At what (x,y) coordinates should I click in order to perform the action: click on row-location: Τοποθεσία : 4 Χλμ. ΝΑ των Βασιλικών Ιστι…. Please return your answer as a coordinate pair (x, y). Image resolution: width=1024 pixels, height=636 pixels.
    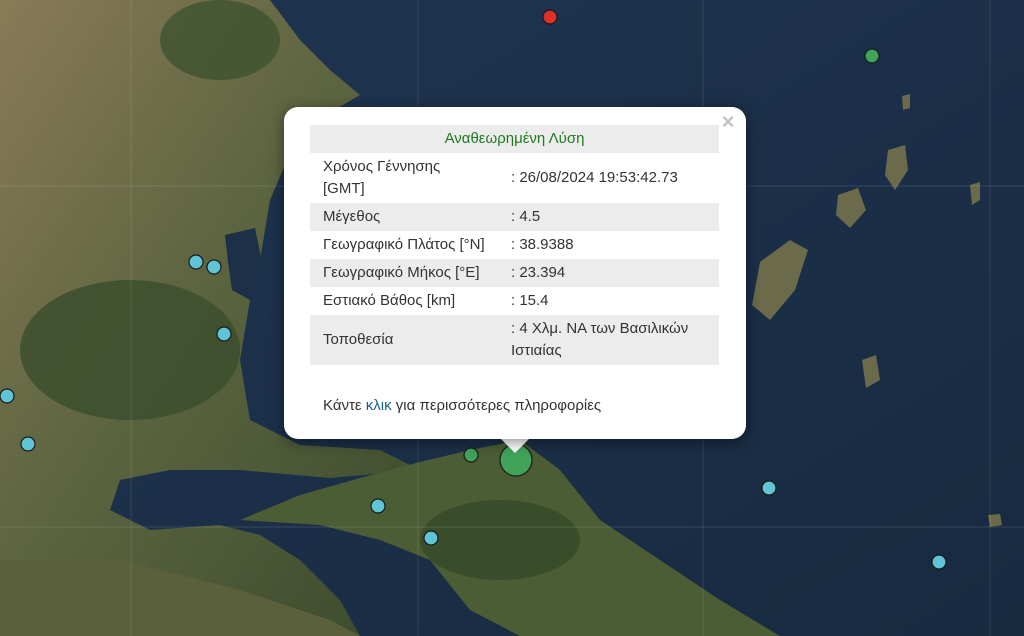
    Looking at the image, I should click on (514, 340).